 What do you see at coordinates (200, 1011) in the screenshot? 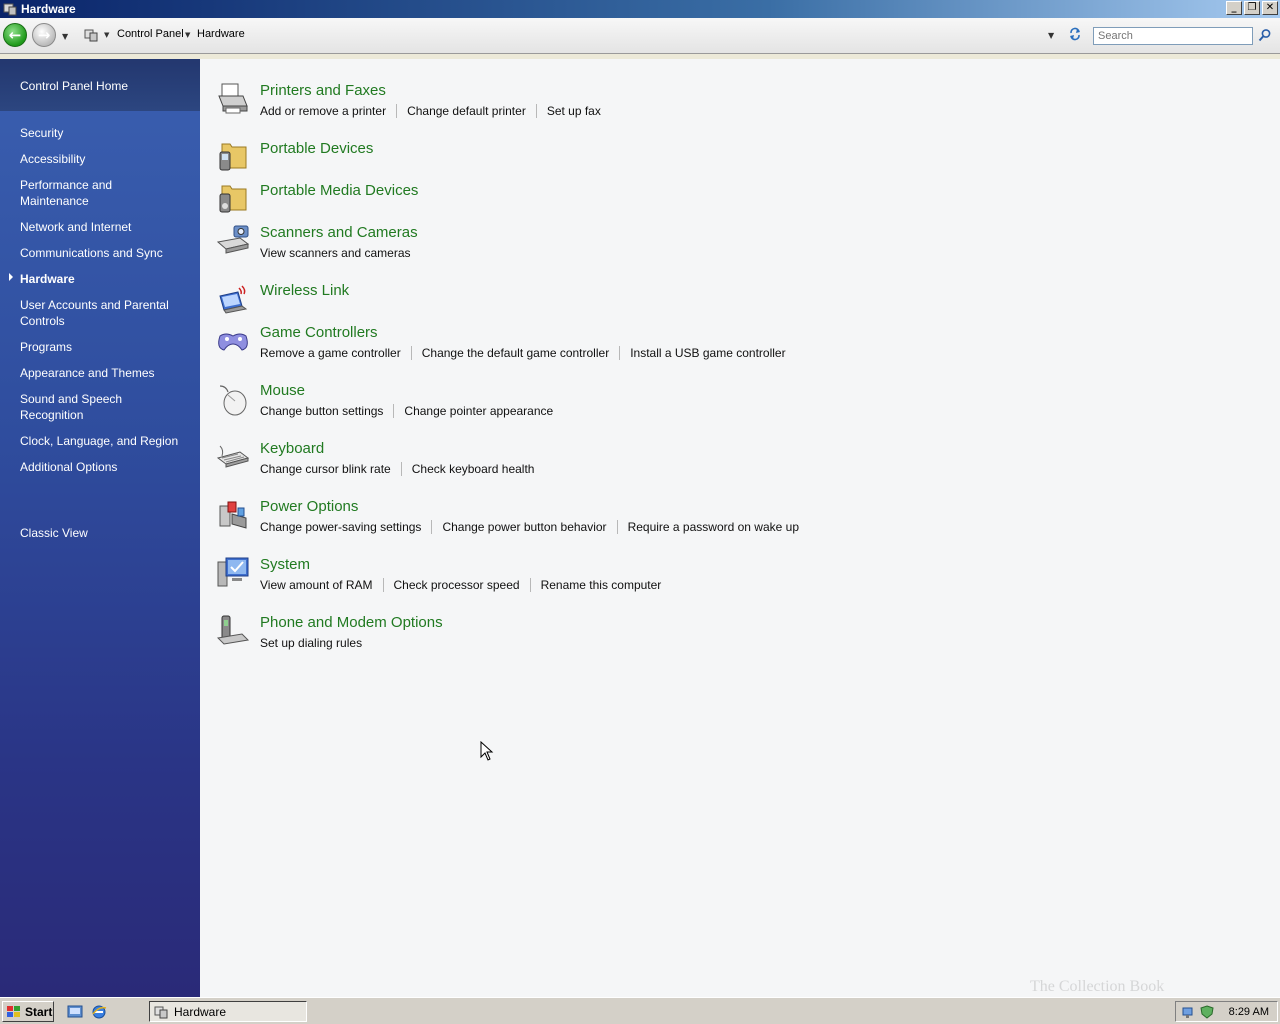
I see `taskbar-button-label: Hardware` at bounding box center [200, 1011].